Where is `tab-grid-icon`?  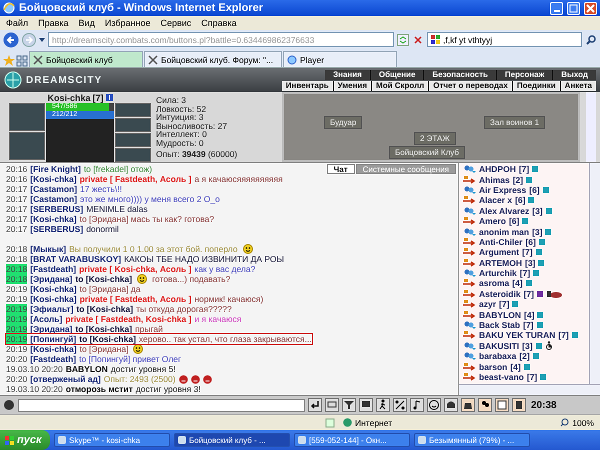 tab-grid-icon is located at coordinates (22, 61).